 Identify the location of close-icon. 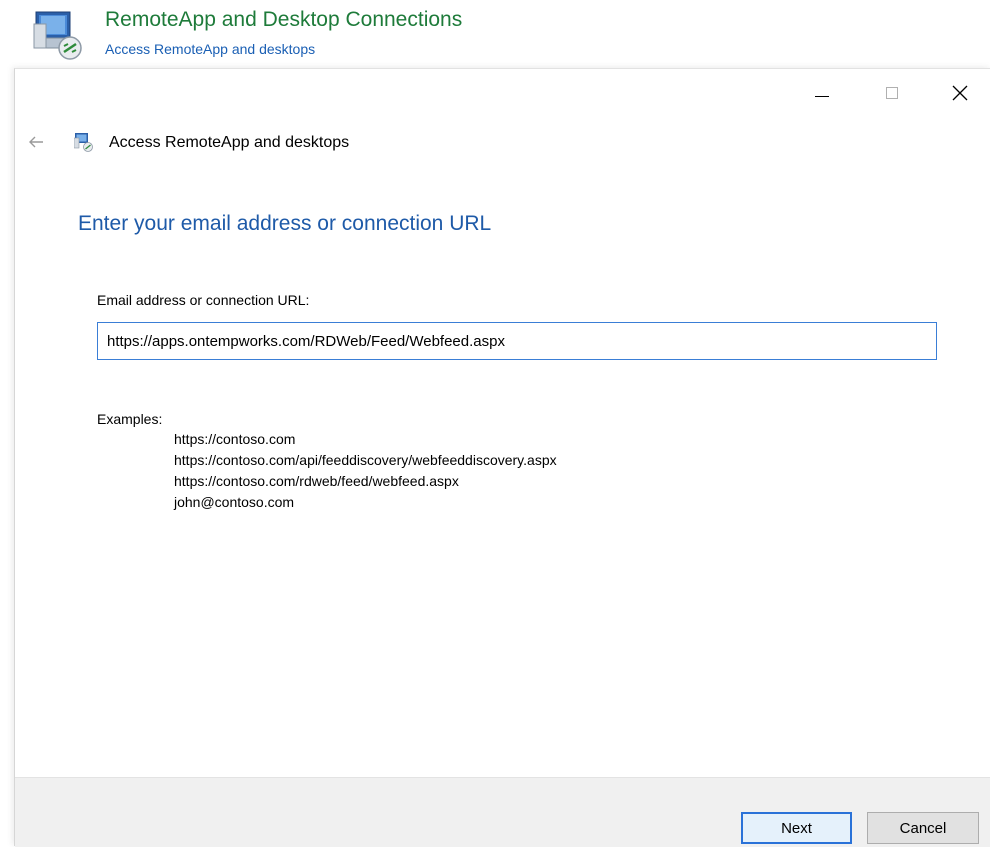
(960, 93).